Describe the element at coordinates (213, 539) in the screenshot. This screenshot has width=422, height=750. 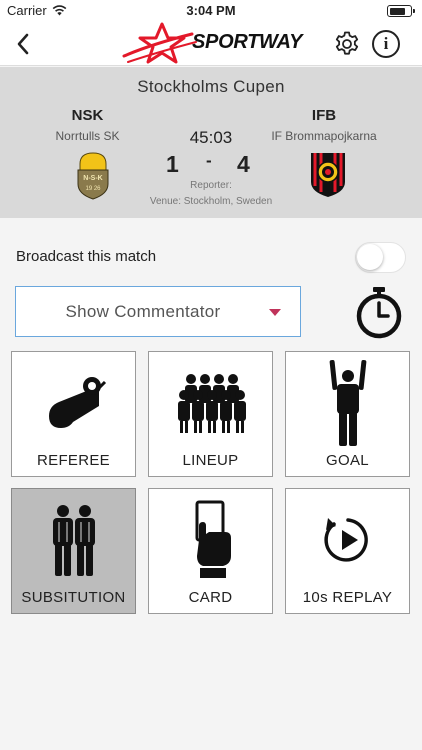
I see `card-hand-icon` at that location.